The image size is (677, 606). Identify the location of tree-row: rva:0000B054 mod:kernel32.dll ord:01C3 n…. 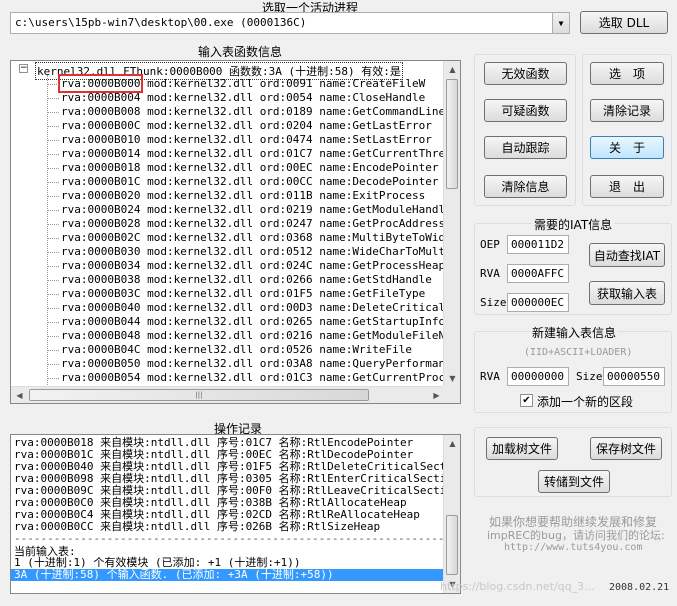
(245, 378).